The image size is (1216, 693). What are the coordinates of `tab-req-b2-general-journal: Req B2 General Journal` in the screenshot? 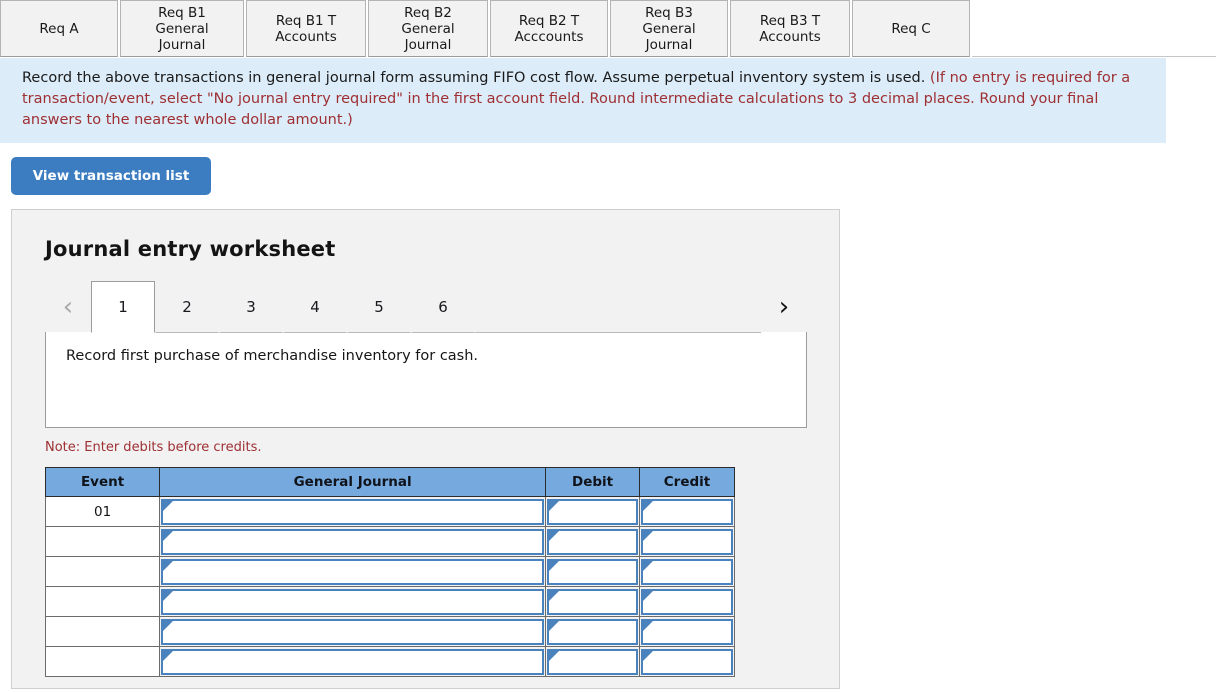 It's located at (428, 28).